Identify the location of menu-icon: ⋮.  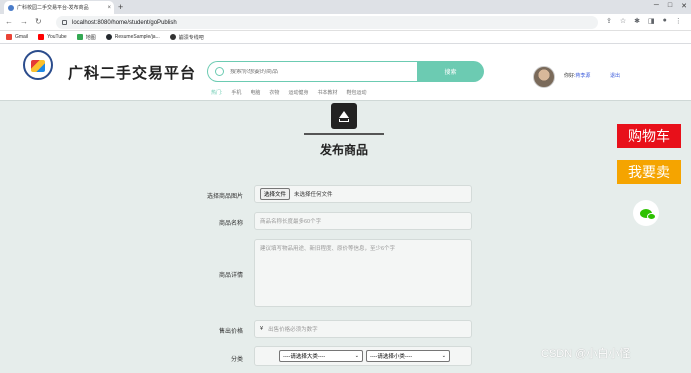
(678, 21).